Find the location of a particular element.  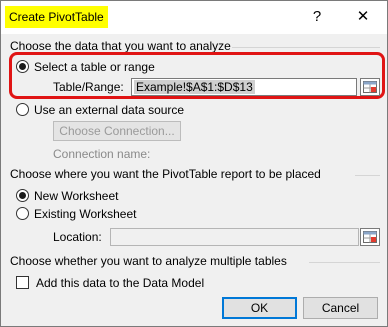

location-picker-button is located at coordinates (370, 237).